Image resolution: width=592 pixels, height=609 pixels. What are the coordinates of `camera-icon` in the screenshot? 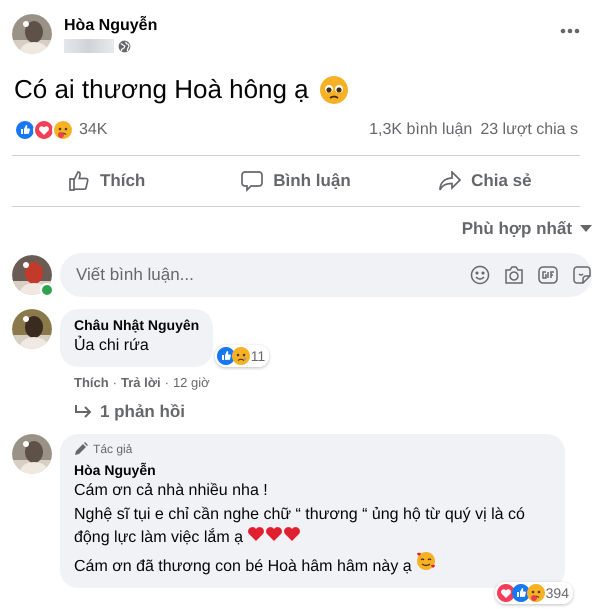 It's located at (514, 275).